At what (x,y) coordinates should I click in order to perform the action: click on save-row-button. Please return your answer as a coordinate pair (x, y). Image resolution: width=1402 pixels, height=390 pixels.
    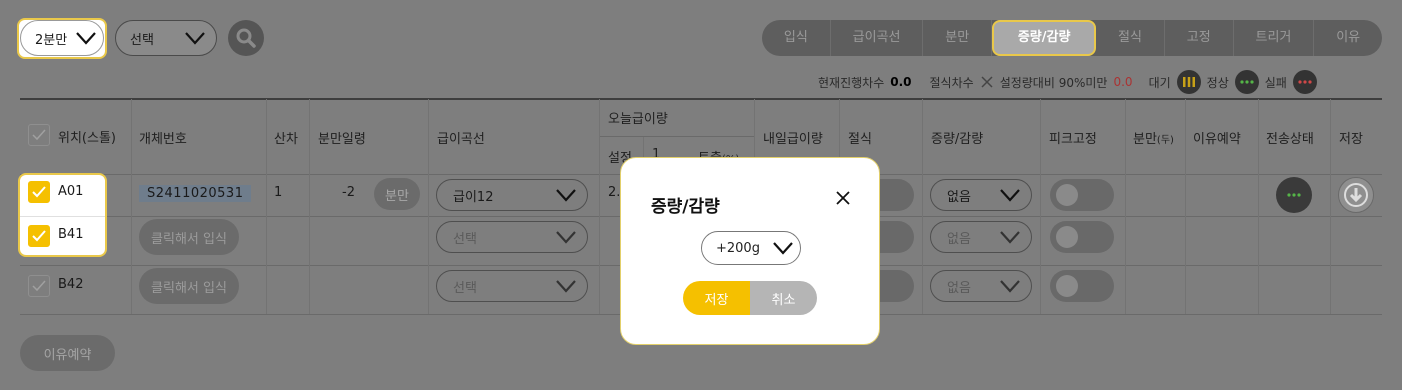
    Looking at the image, I should click on (1356, 195).